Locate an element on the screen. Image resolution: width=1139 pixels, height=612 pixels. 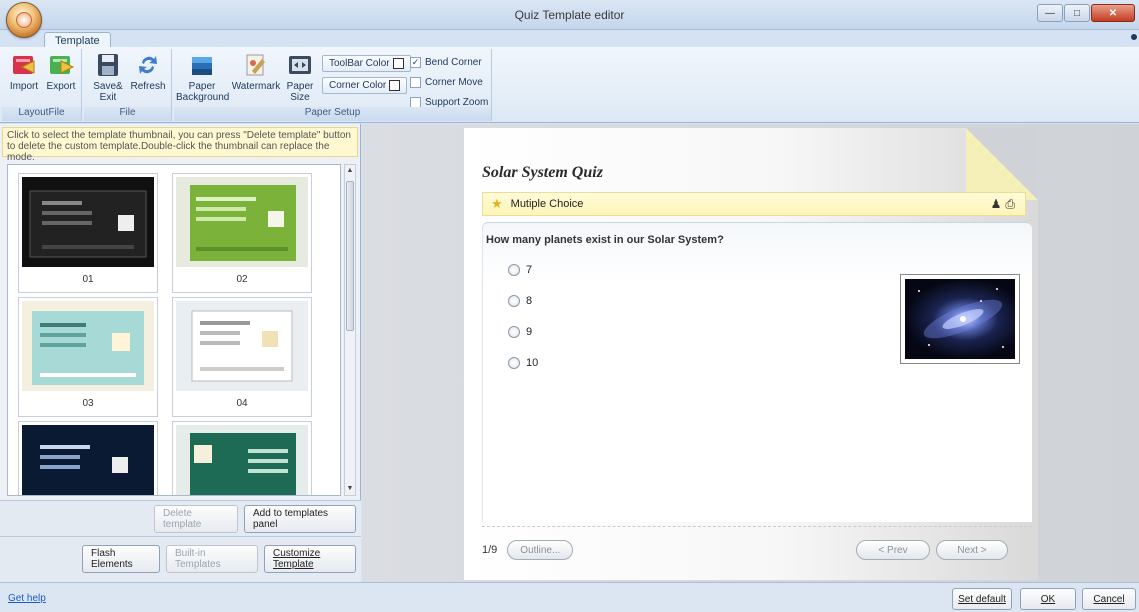
export-button: Export is located at coordinates (61, 71).